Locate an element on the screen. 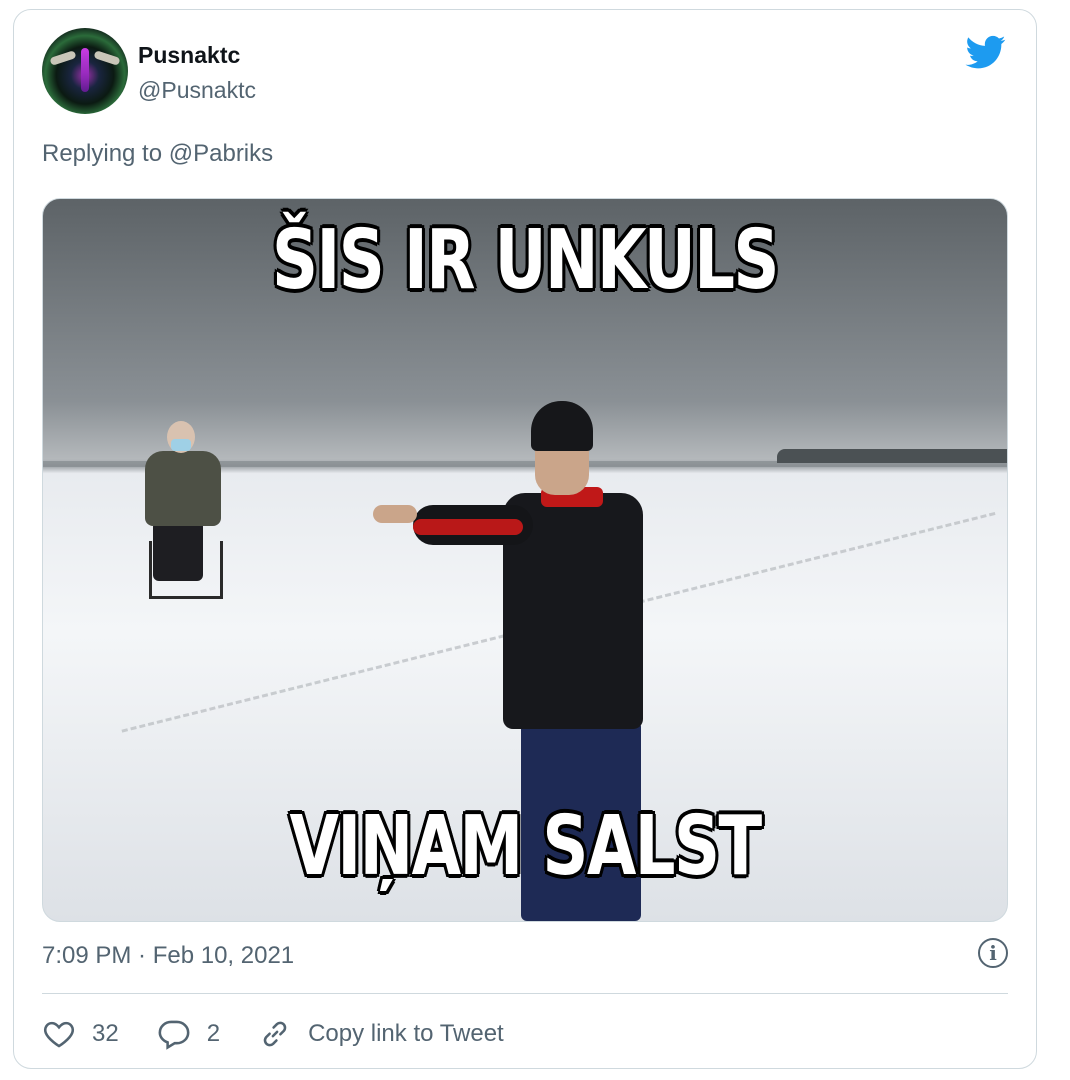 Image resolution: width=1070 pixels, height=1080 pixels. speech-bubble-icon is located at coordinates (174, 1035).